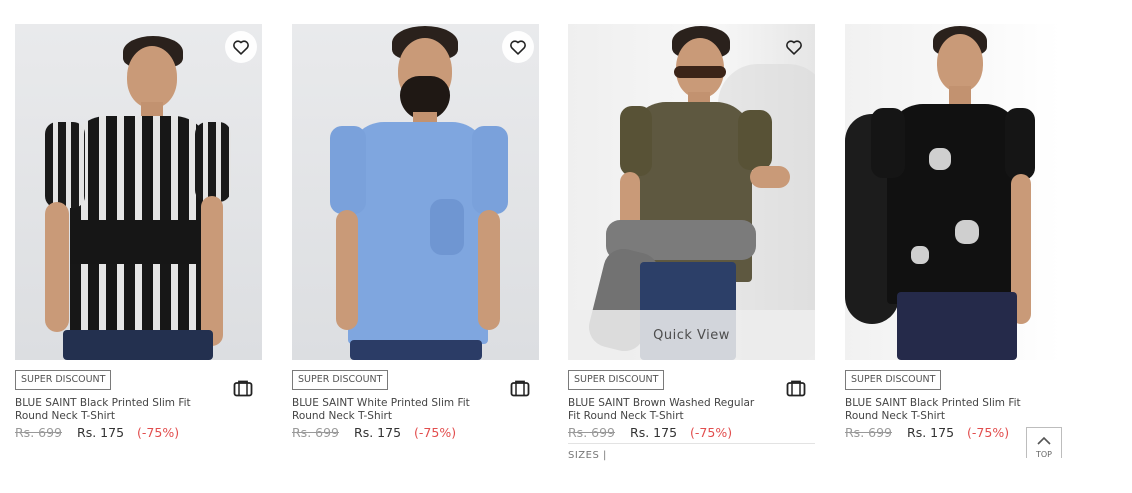 The image size is (1132, 493). Describe the element at coordinates (691, 192) in the screenshot. I see `product-image: Quick View` at that location.